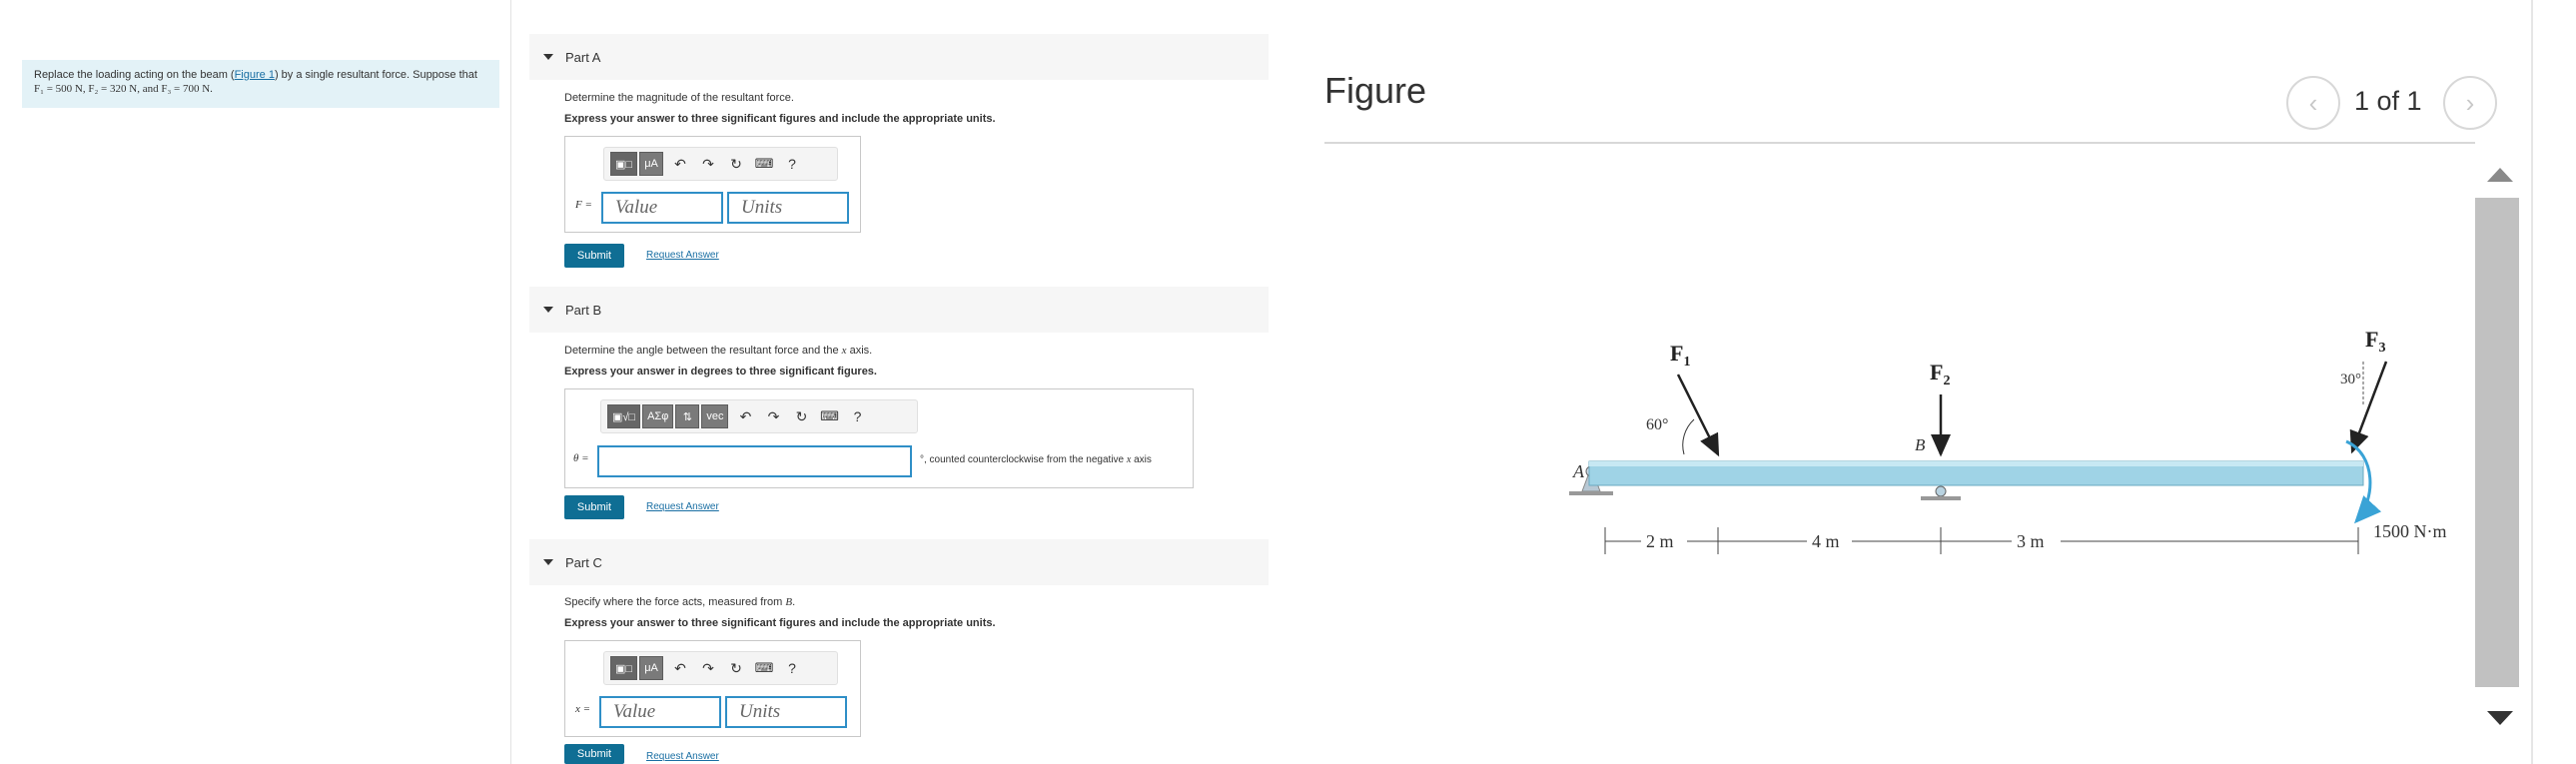 The image size is (2576, 764). I want to click on problem-text: Replace the loading acting on the beam (, so click(135, 75).